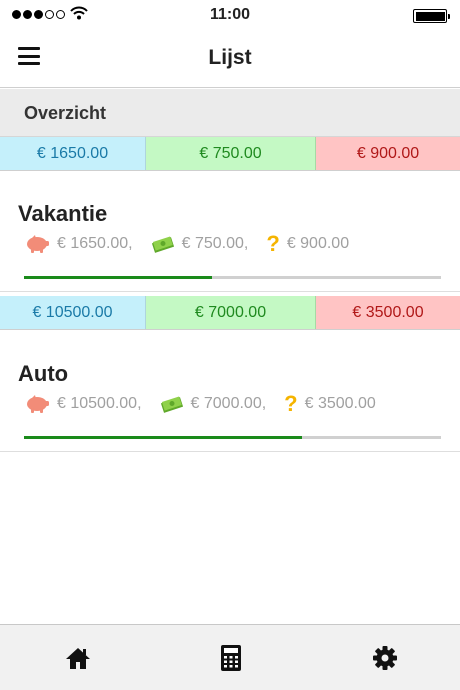 The width and height of the screenshot is (460, 690). What do you see at coordinates (318, 243) in the screenshot?
I see `goal-remaining: € 900.00` at bounding box center [318, 243].